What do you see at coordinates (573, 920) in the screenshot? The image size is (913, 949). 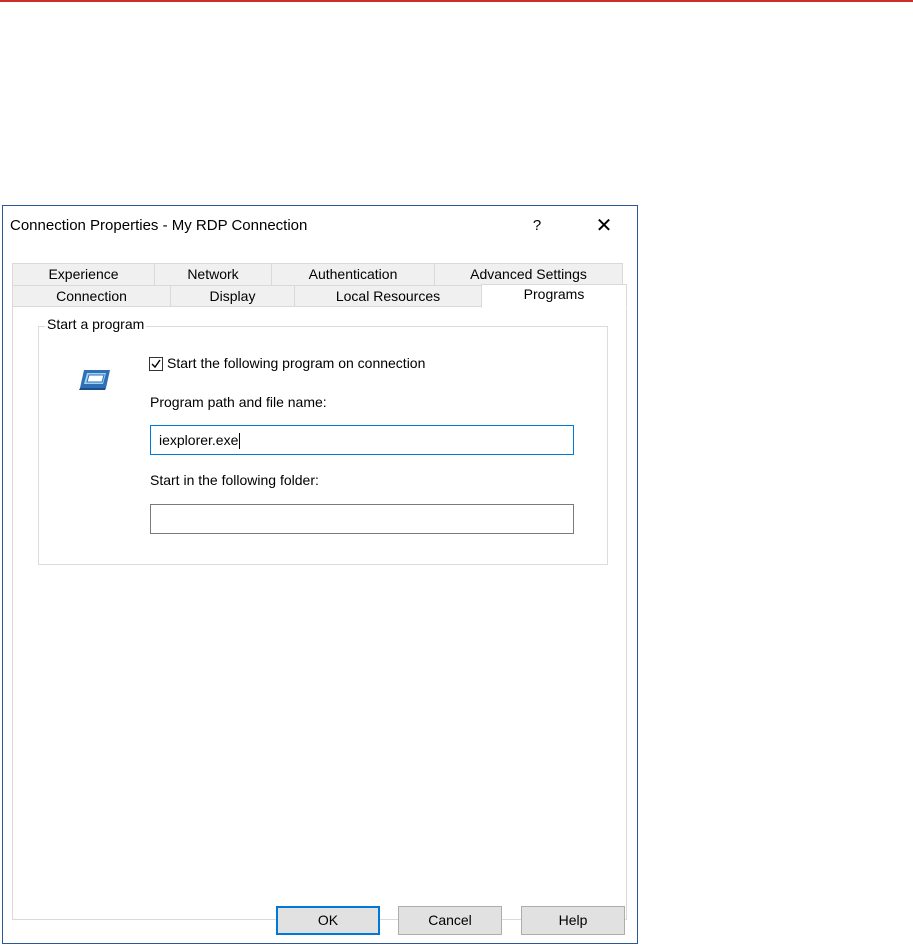 I see `help-button: Help` at bounding box center [573, 920].